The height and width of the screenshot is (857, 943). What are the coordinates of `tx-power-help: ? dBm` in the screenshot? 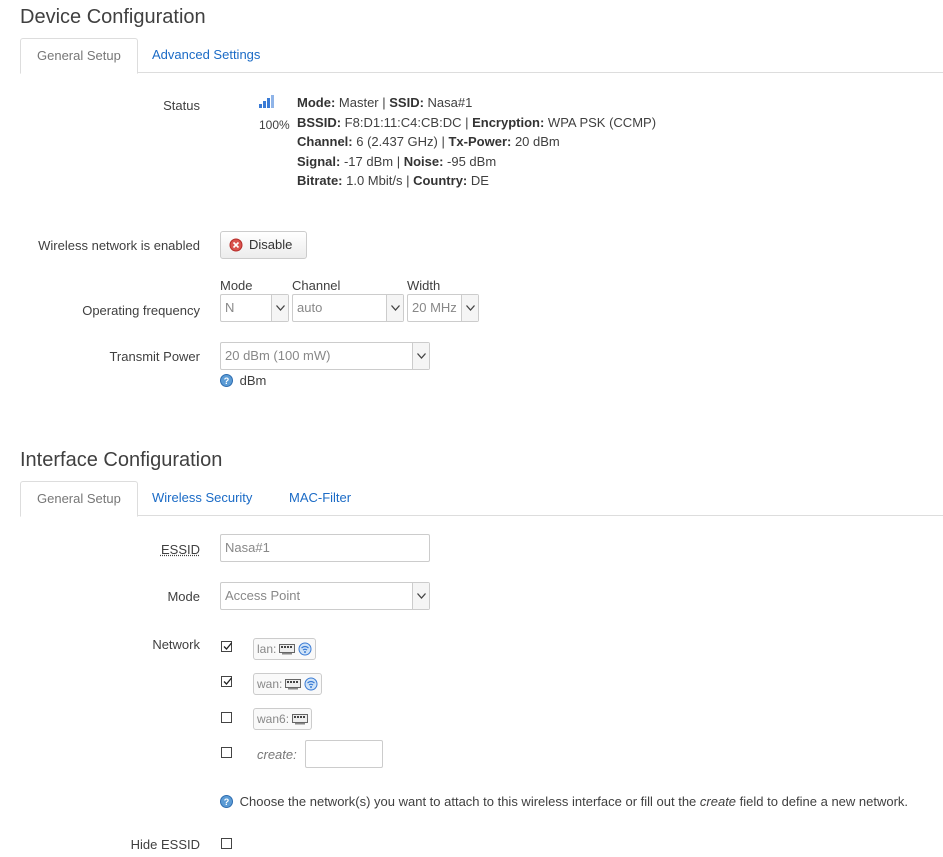 It's located at (243, 380).